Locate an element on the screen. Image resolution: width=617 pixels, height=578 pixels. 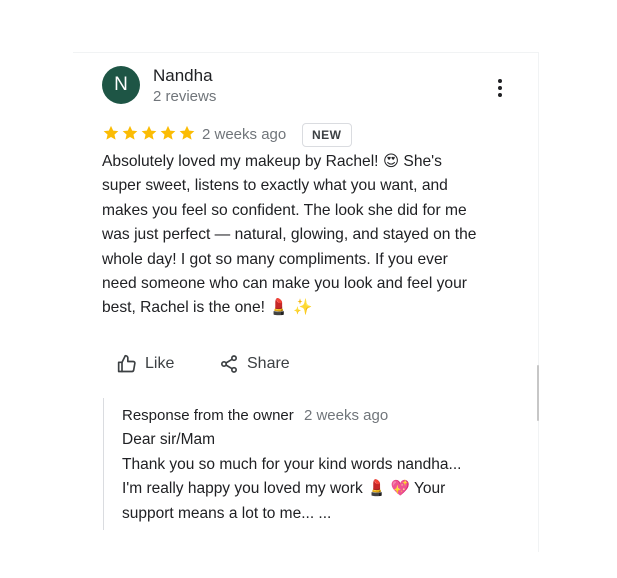
like-label: Like is located at coordinates (160, 363).